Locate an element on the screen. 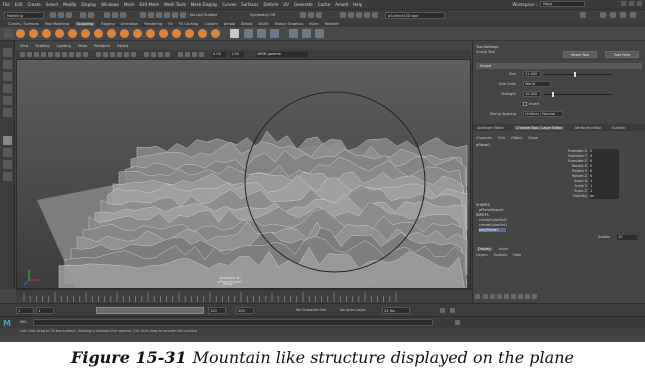 The image size is (645, 377). wireframe-icon is located at coordinates (98, 54).